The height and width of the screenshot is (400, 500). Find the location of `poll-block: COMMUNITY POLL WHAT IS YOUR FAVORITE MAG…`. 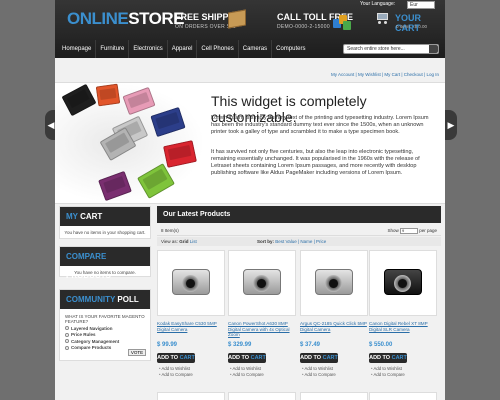

poll-block: COMMUNITY POLL WHAT IS YOUR FAVORITE MAG… is located at coordinates (105, 325).